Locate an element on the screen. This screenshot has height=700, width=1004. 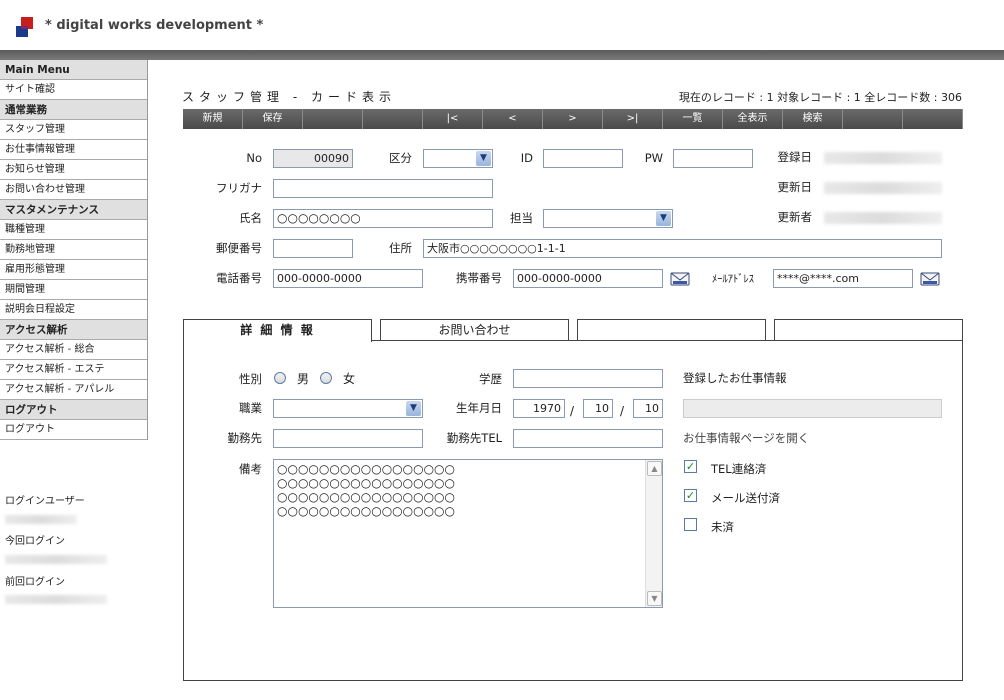
male-radio is located at coordinates (280, 378).